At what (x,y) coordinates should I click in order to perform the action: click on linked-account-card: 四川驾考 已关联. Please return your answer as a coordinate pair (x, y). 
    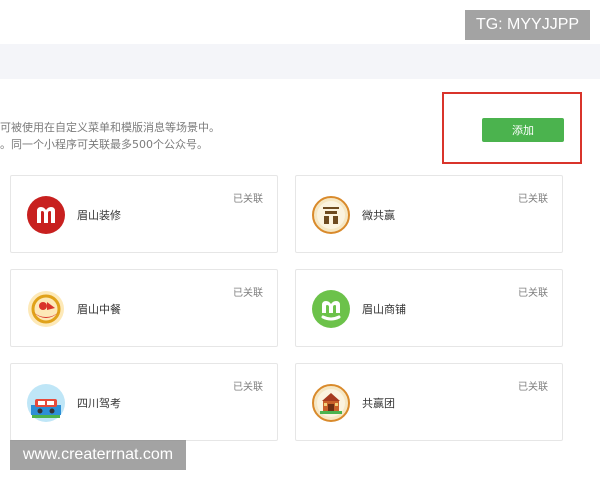
    Looking at the image, I should click on (144, 402).